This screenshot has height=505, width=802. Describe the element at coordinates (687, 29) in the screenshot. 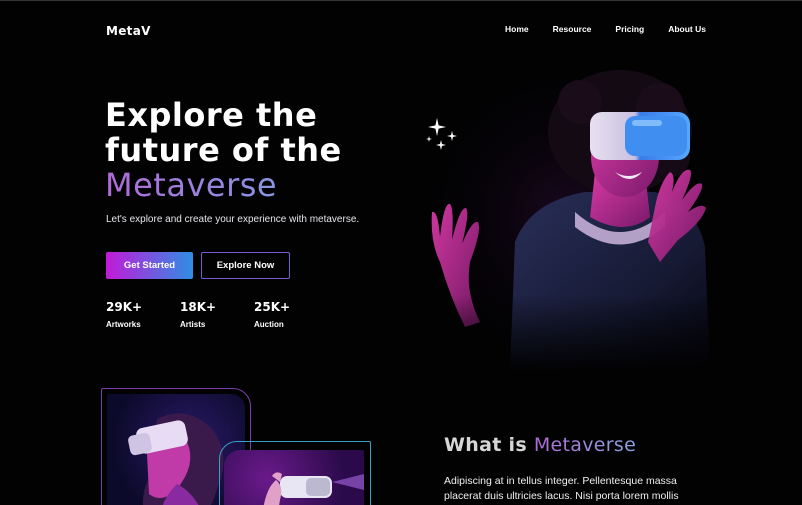

I see `nav-about-us: About Us` at that location.